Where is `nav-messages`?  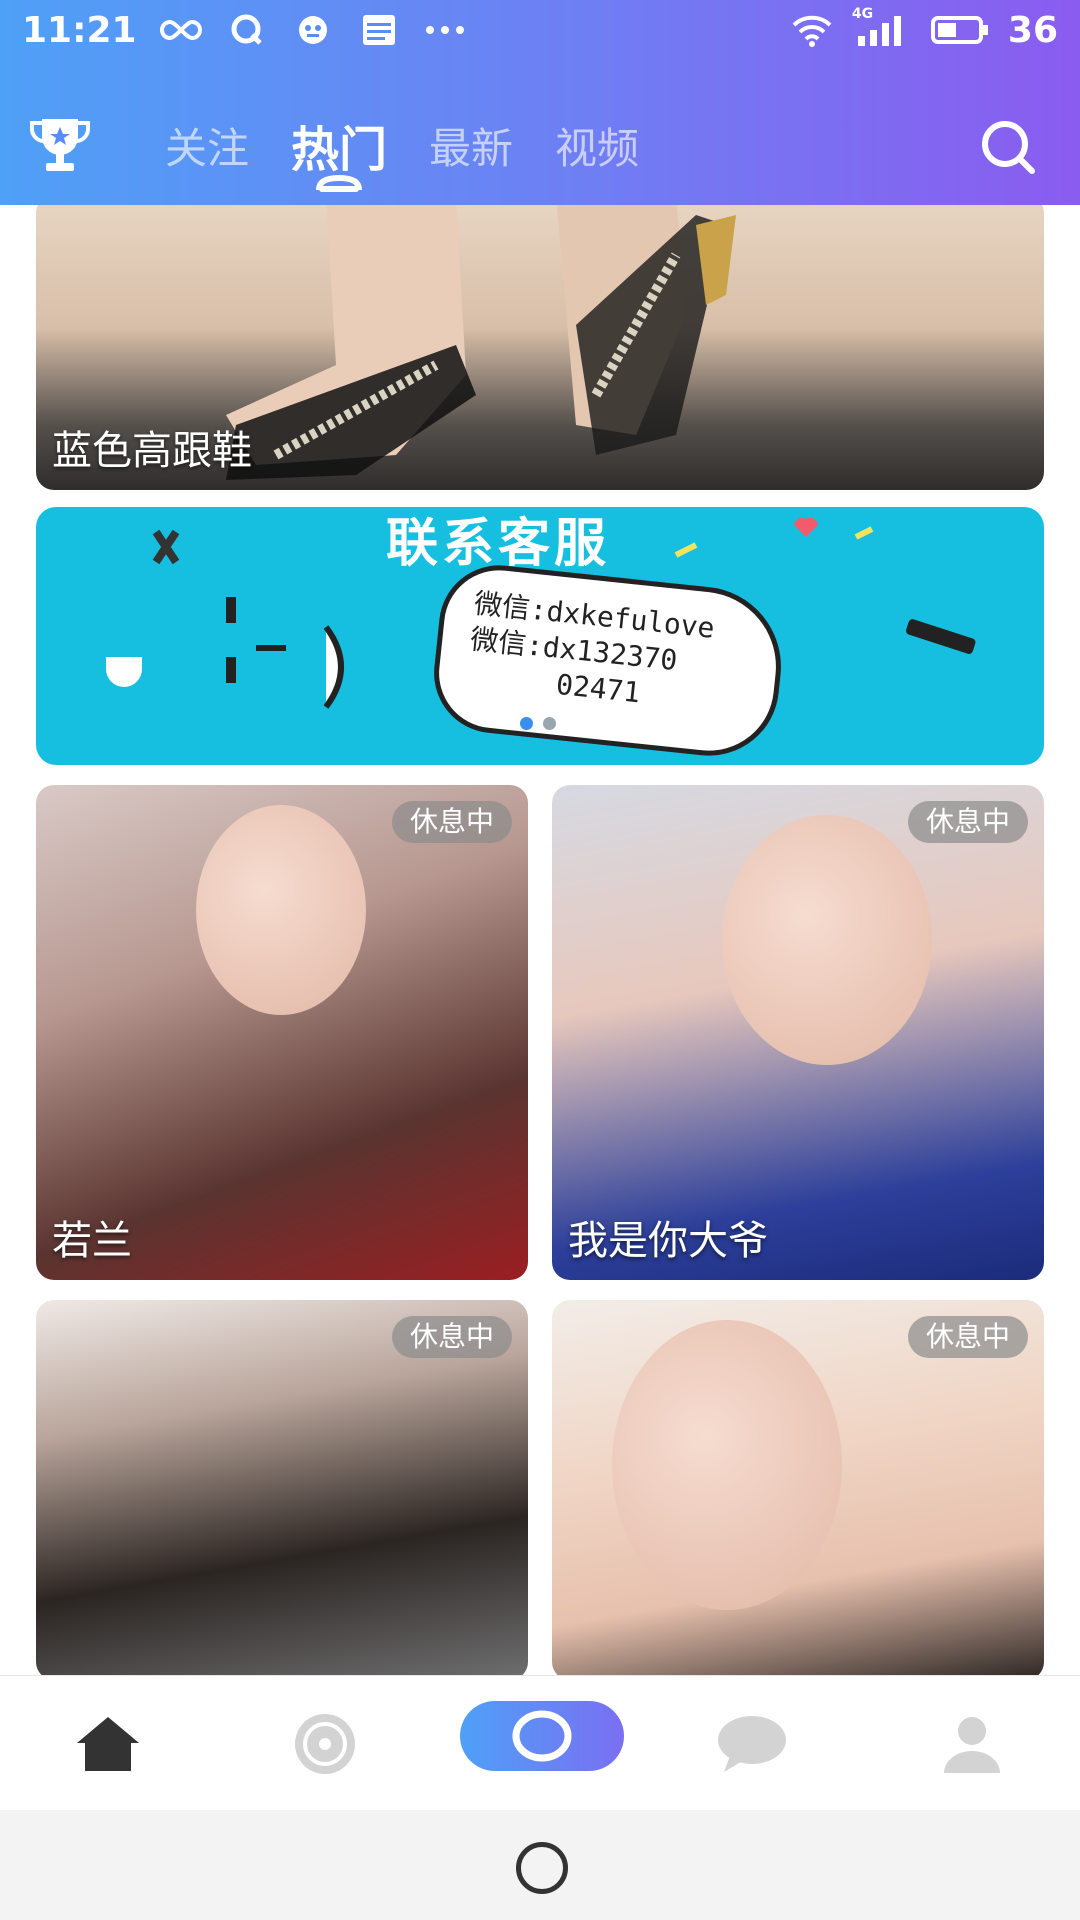 nav-messages is located at coordinates (752, 1744).